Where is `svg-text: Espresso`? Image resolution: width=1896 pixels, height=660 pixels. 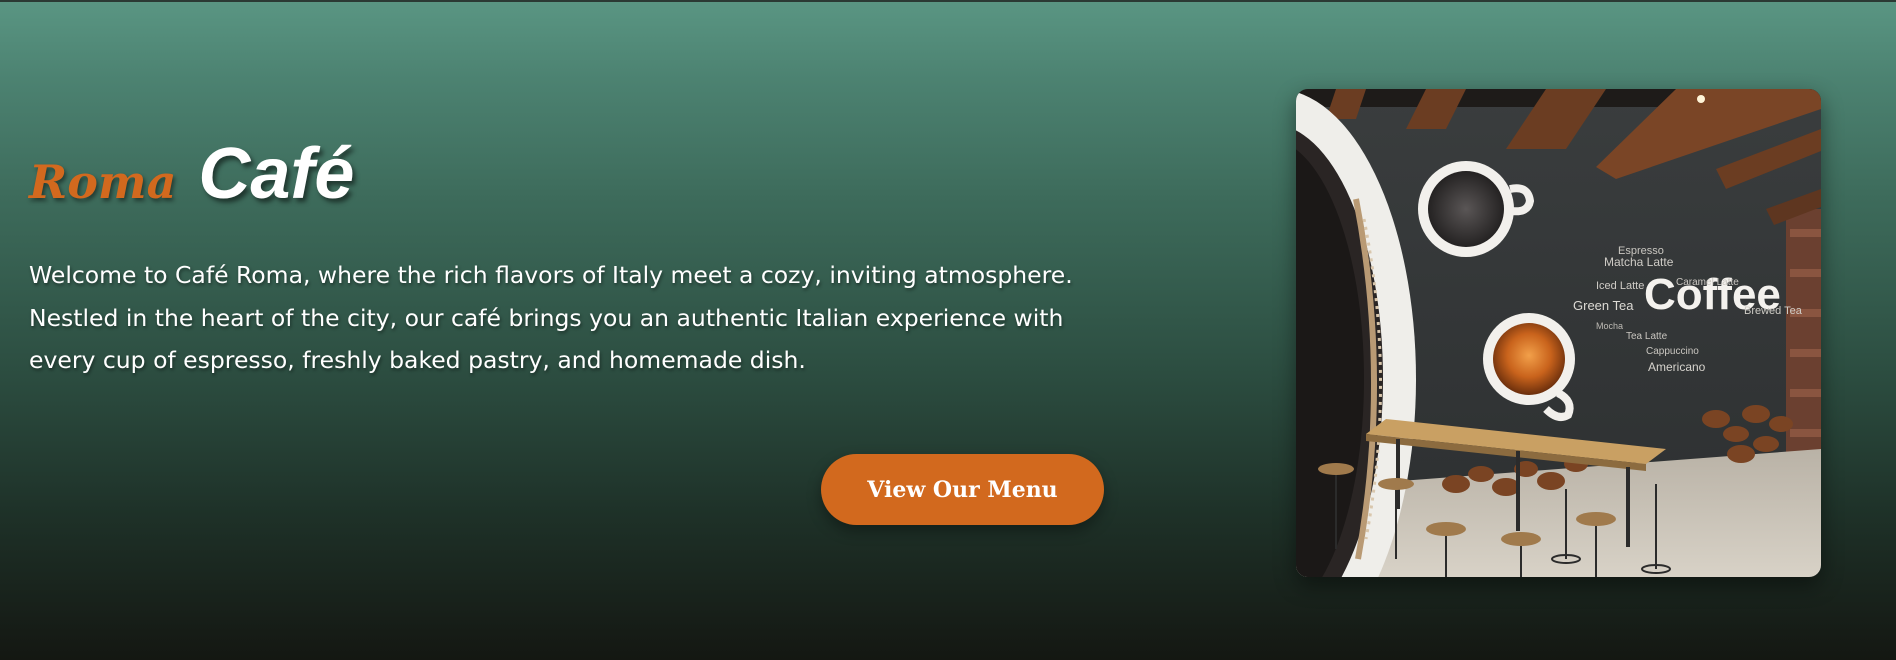
svg-text: Espresso is located at coordinates (1641, 251).